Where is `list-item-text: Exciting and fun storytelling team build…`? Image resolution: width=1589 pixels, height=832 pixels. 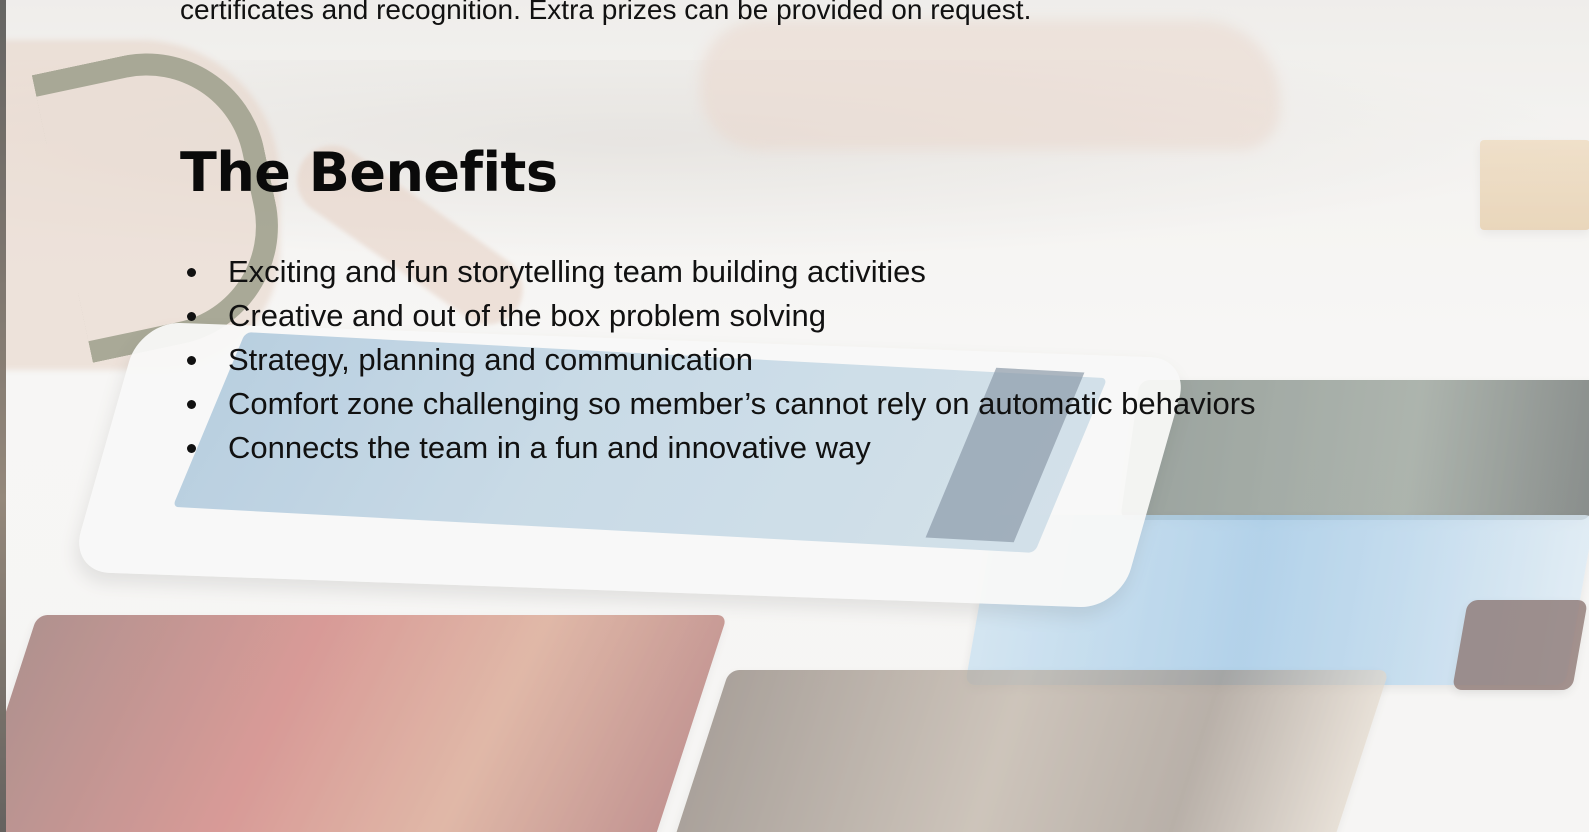 list-item-text: Exciting and fun storytelling team build… is located at coordinates (577, 271).